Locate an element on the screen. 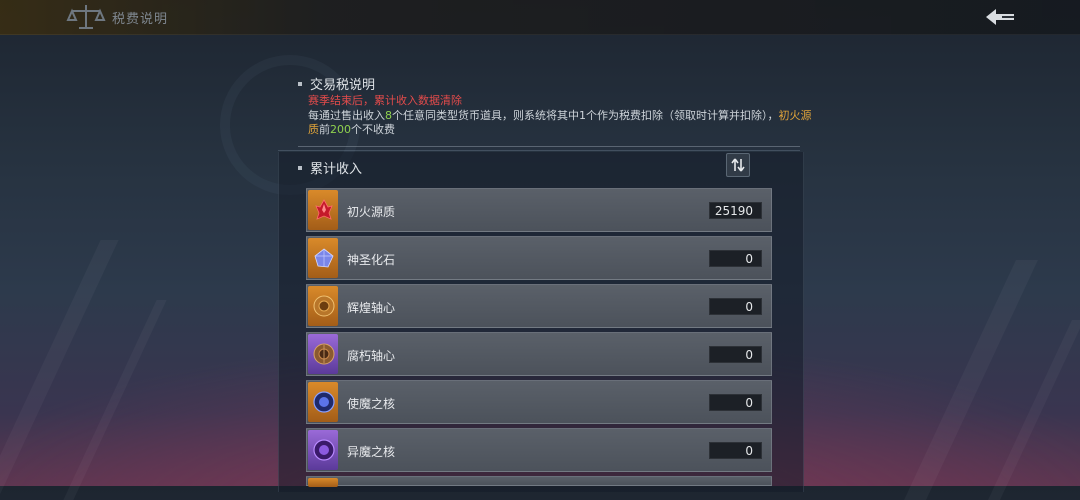 This screenshot has height=500, width=1080. tax-info-title-text: 交易税说明 is located at coordinates (343, 85).